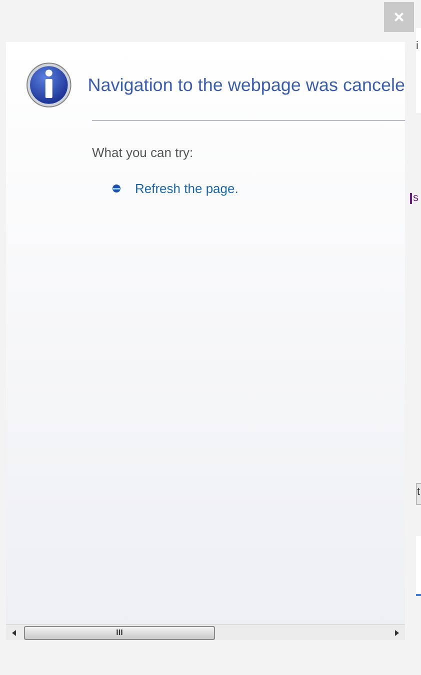  Describe the element at coordinates (119, 633) in the screenshot. I see `scrollbar-thumb: III` at that location.